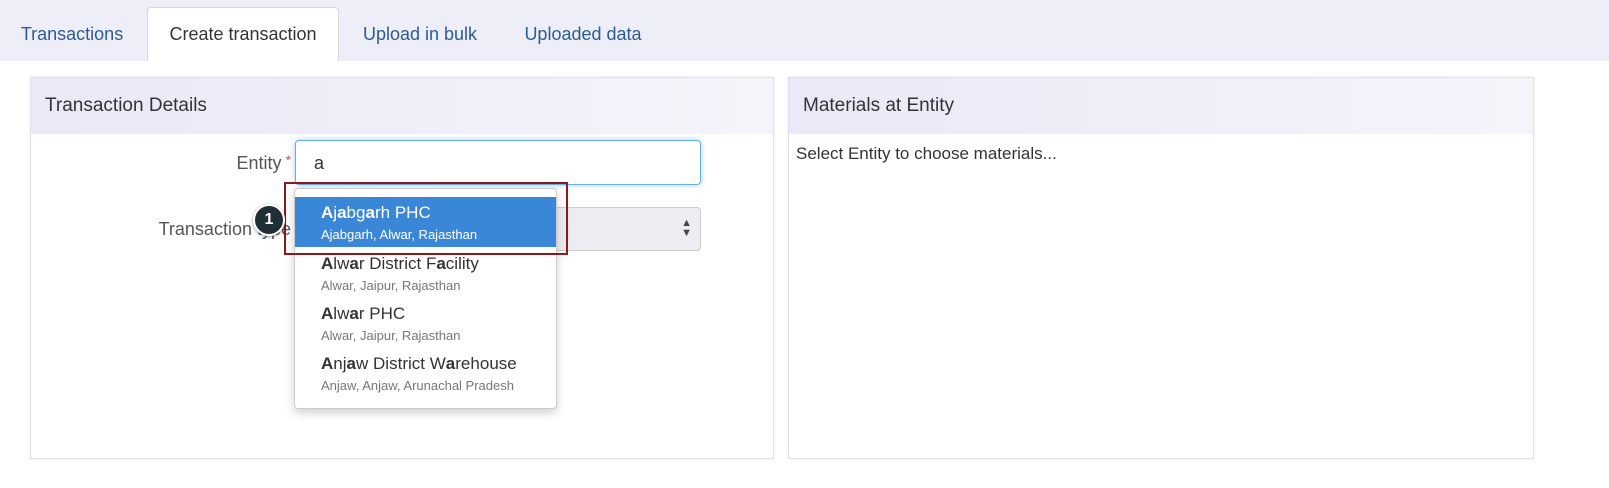 This screenshot has height=488, width=1609. Describe the element at coordinates (583, 34) in the screenshot. I see `tab-uploaded-data: Uploaded data` at that location.